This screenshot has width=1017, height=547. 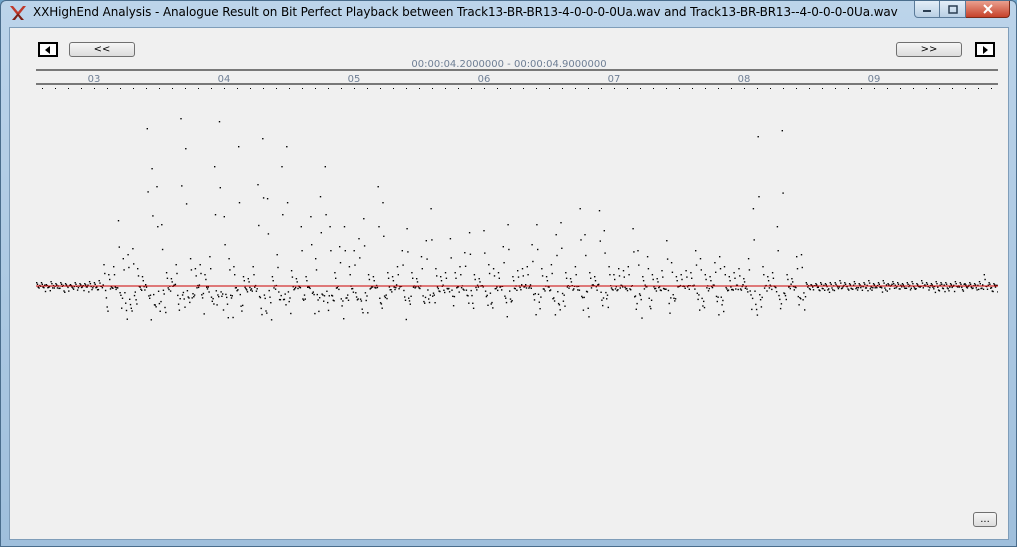 What do you see at coordinates (929, 49) in the screenshot?
I see `next-button: >>` at bounding box center [929, 49].